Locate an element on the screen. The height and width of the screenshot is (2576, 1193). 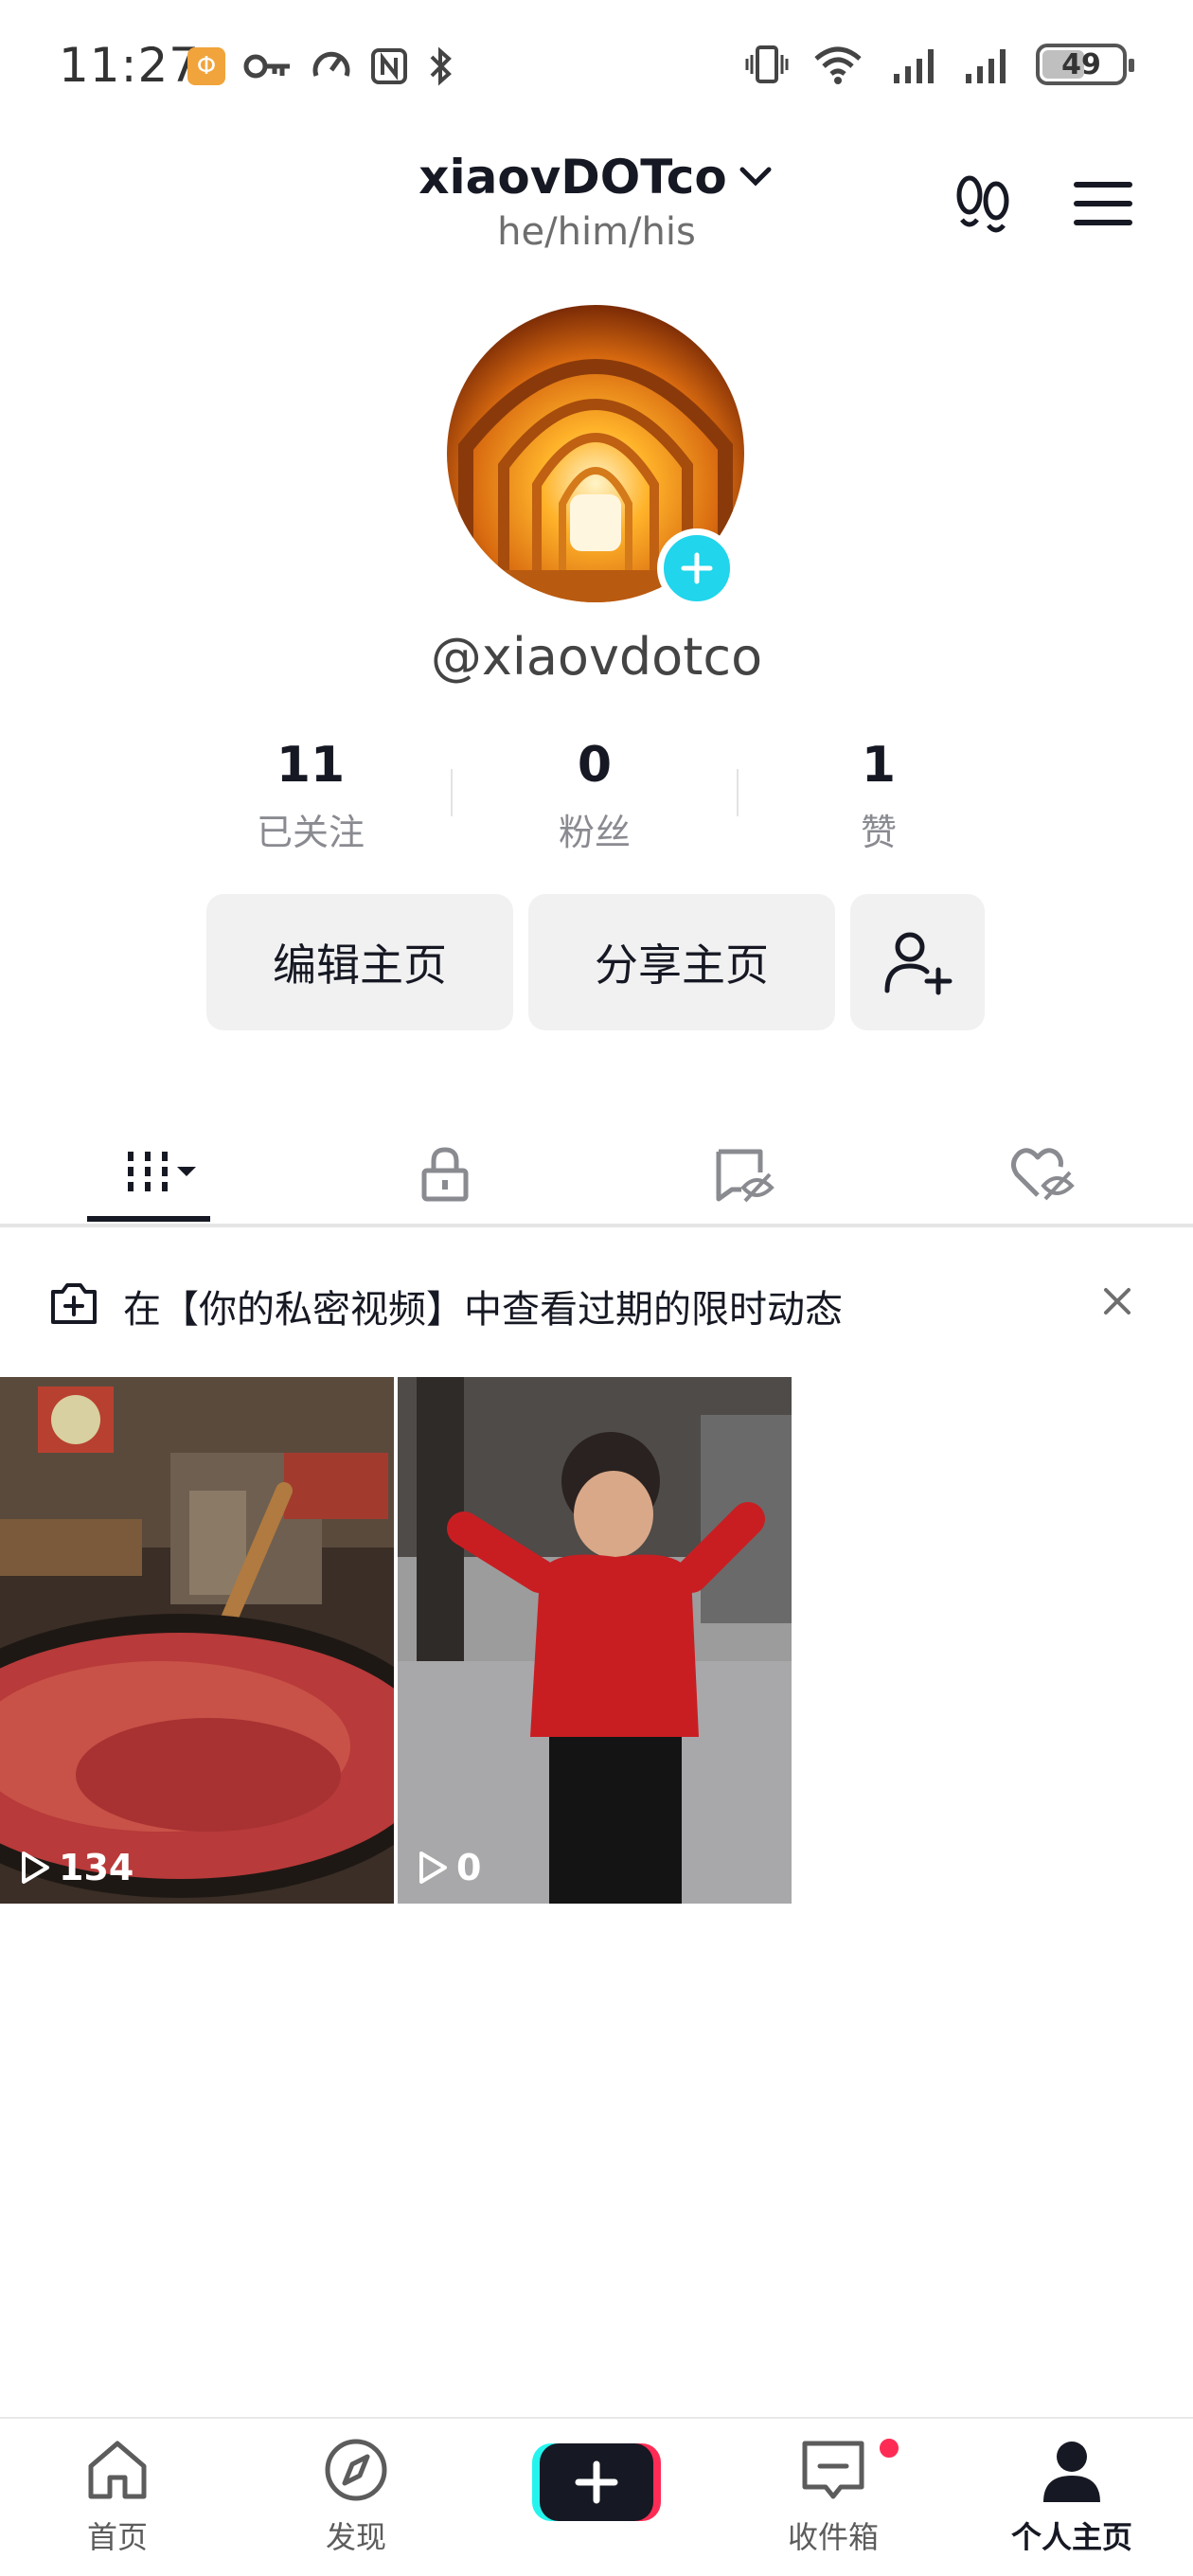
tab-reposts is located at coordinates (744, 1174).